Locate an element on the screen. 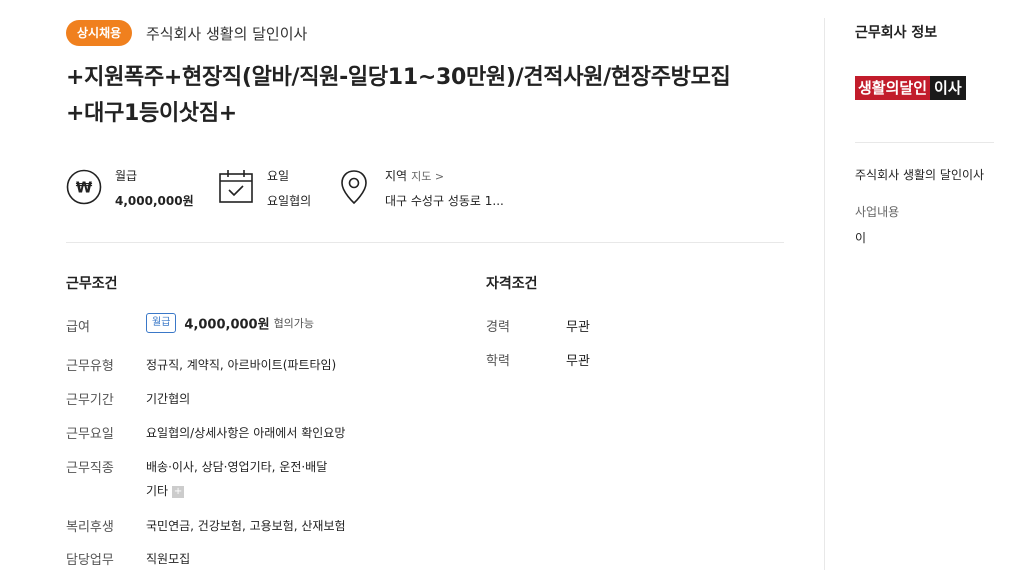  region-label: 지역 is located at coordinates (396, 176).